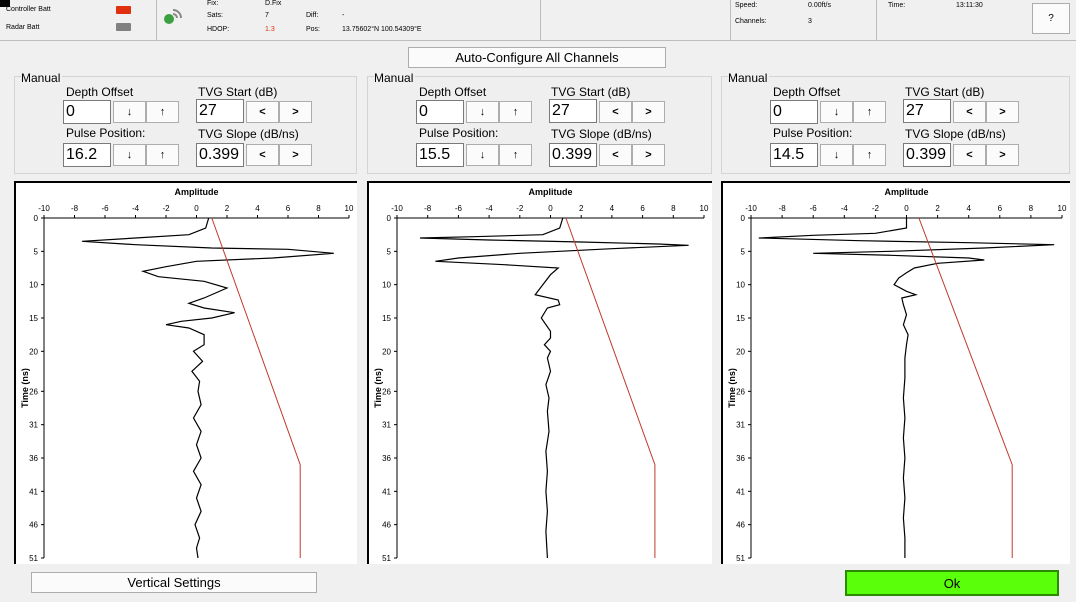 The height and width of the screenshot is (602, 1076). What do you see at coordinates (945, 92) in the screenshot?
I see `tvg-start-label: TVG Start (dB)` at bounding box center [945, 92].